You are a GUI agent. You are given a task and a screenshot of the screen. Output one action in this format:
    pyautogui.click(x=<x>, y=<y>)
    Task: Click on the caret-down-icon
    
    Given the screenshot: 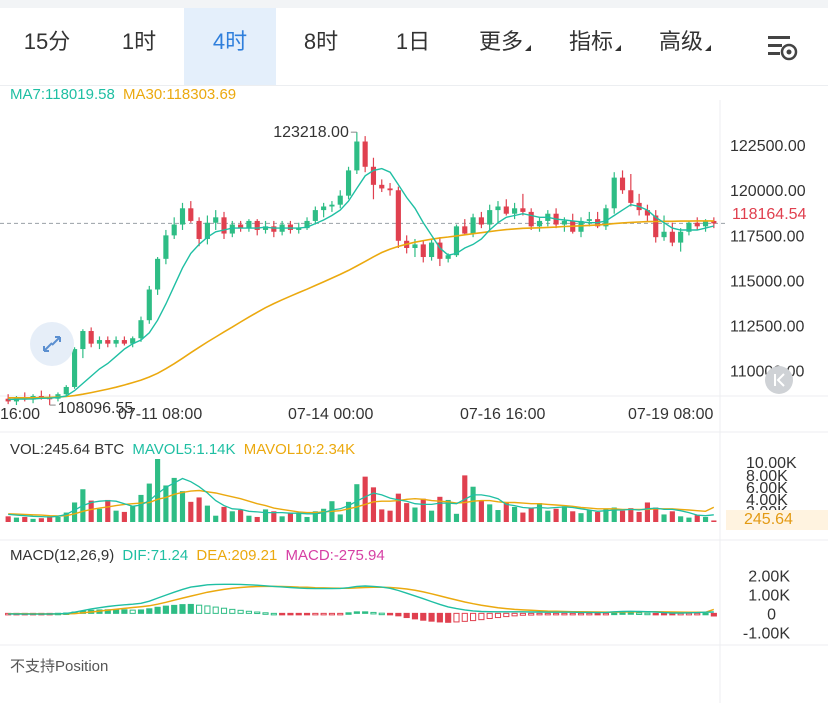 What is the action you would take?
    pyautogui.click(x=528, y=48)
    